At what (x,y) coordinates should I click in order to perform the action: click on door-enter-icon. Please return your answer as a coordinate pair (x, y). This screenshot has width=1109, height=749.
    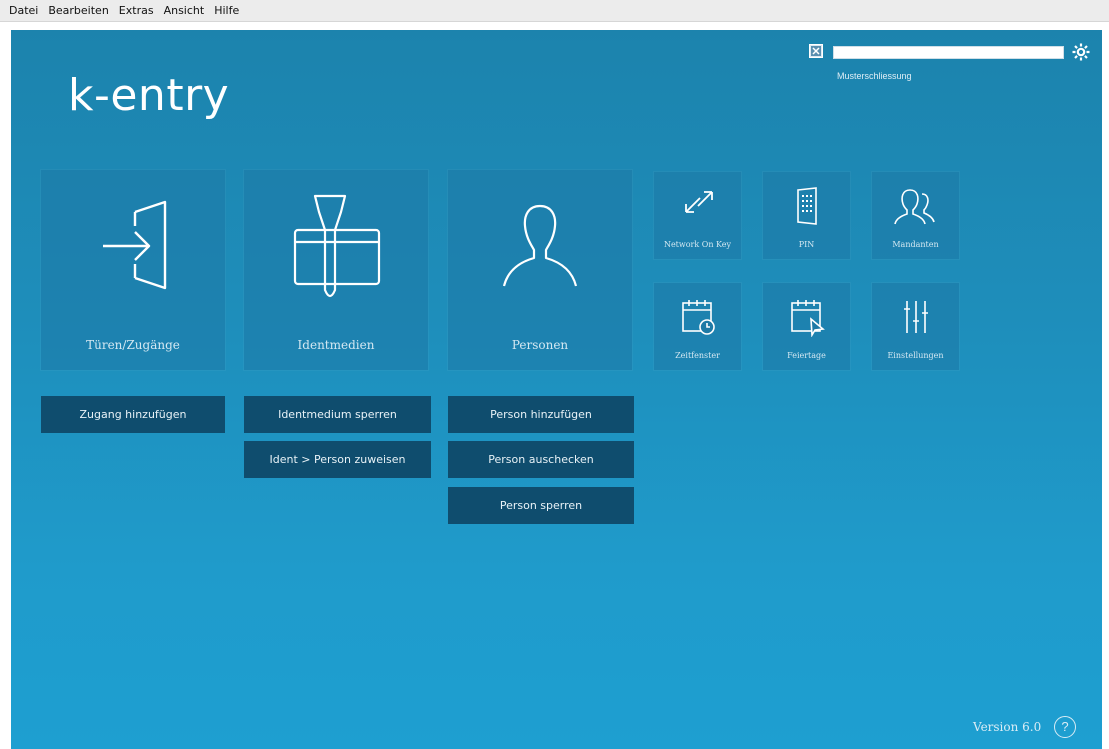
    Looking at the image, I should click on (133, 245).